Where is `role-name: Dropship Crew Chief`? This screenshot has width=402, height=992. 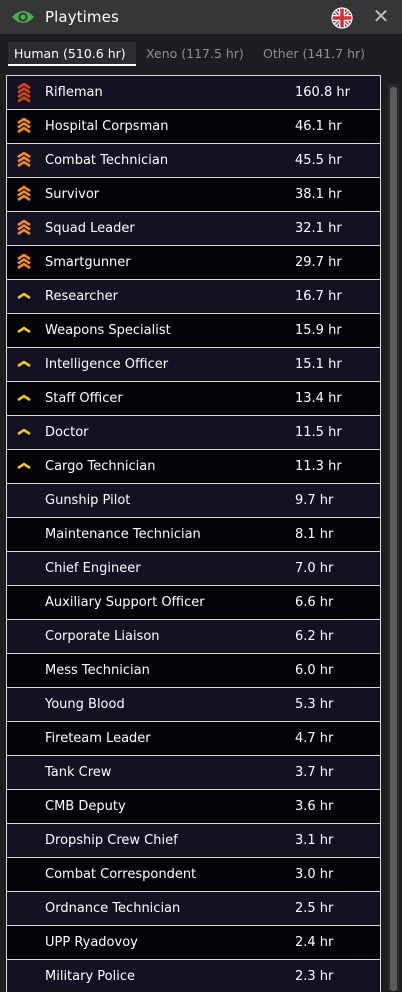 role-name: Dropship Crew Chief is located at coordinates (111, 840).